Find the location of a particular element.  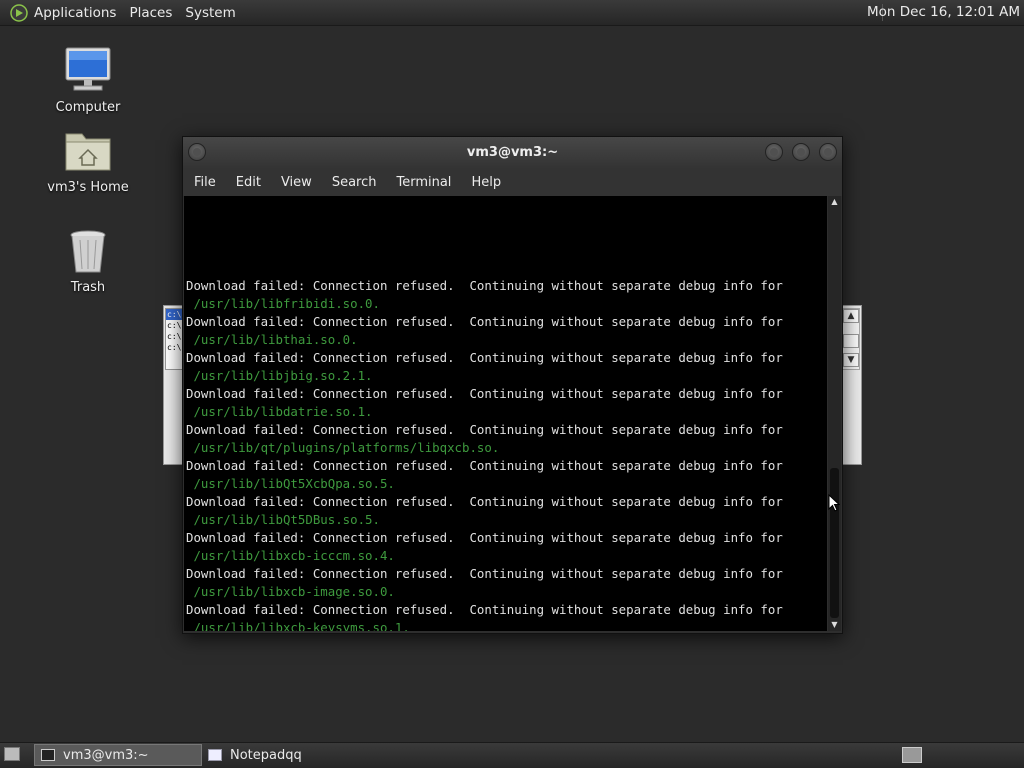

terminal-path-line: /usr/lib/libxcb-image.so.0. is located at coordinates (290, 591).